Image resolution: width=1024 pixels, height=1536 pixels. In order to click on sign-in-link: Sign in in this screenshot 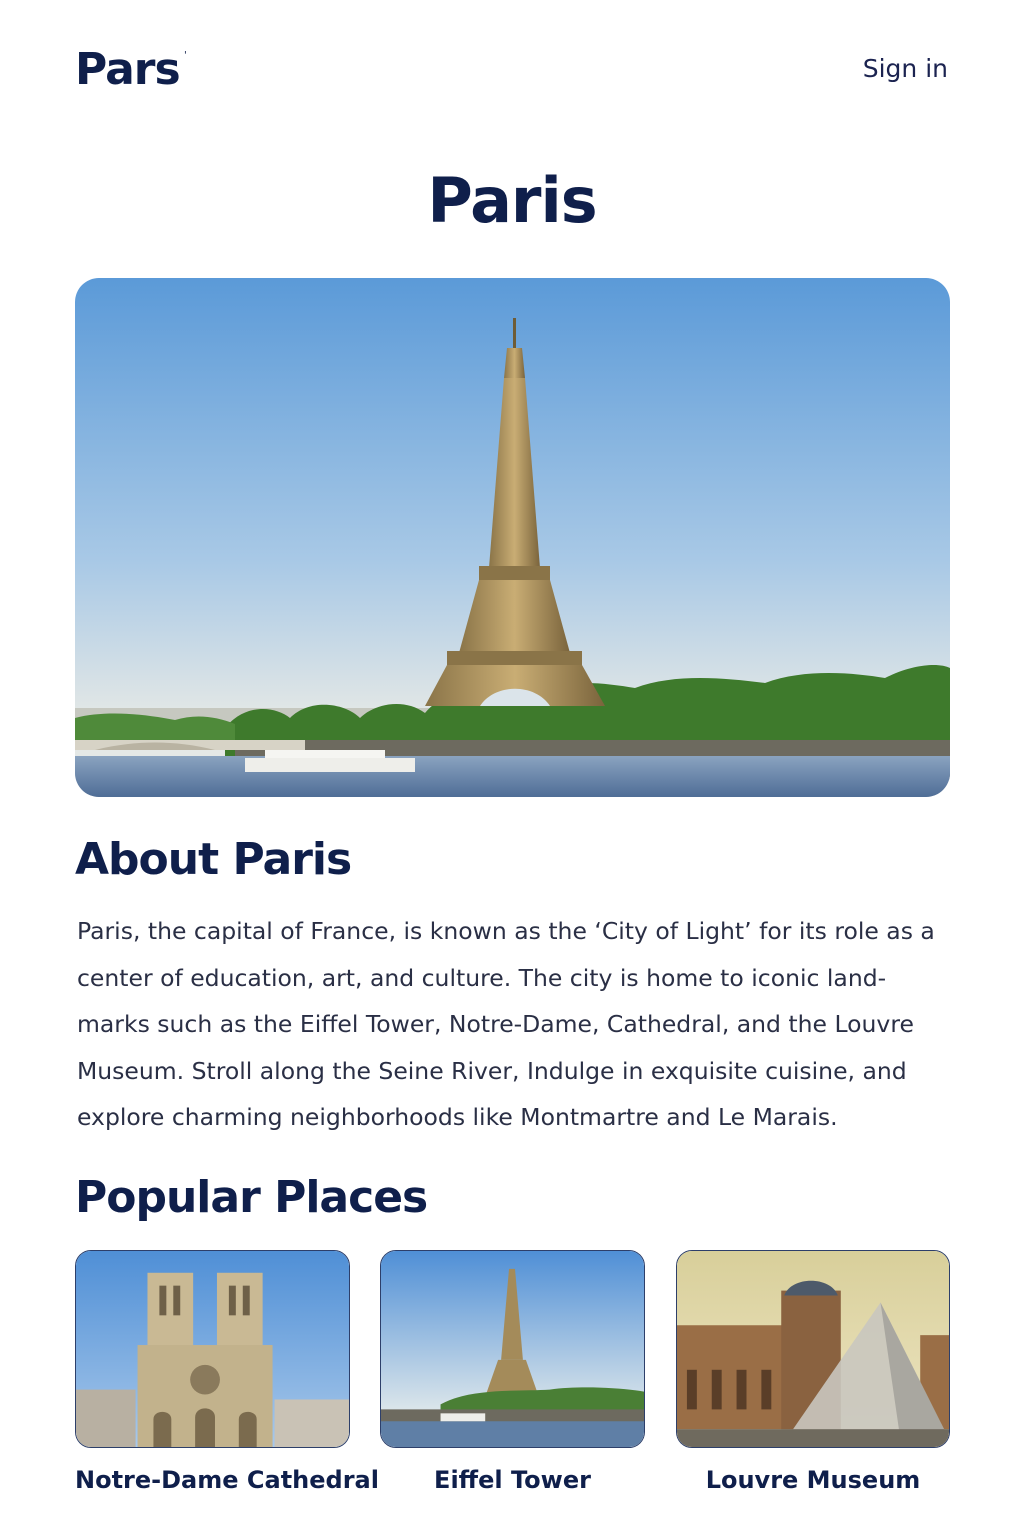, I will do `click(905, 68)`.